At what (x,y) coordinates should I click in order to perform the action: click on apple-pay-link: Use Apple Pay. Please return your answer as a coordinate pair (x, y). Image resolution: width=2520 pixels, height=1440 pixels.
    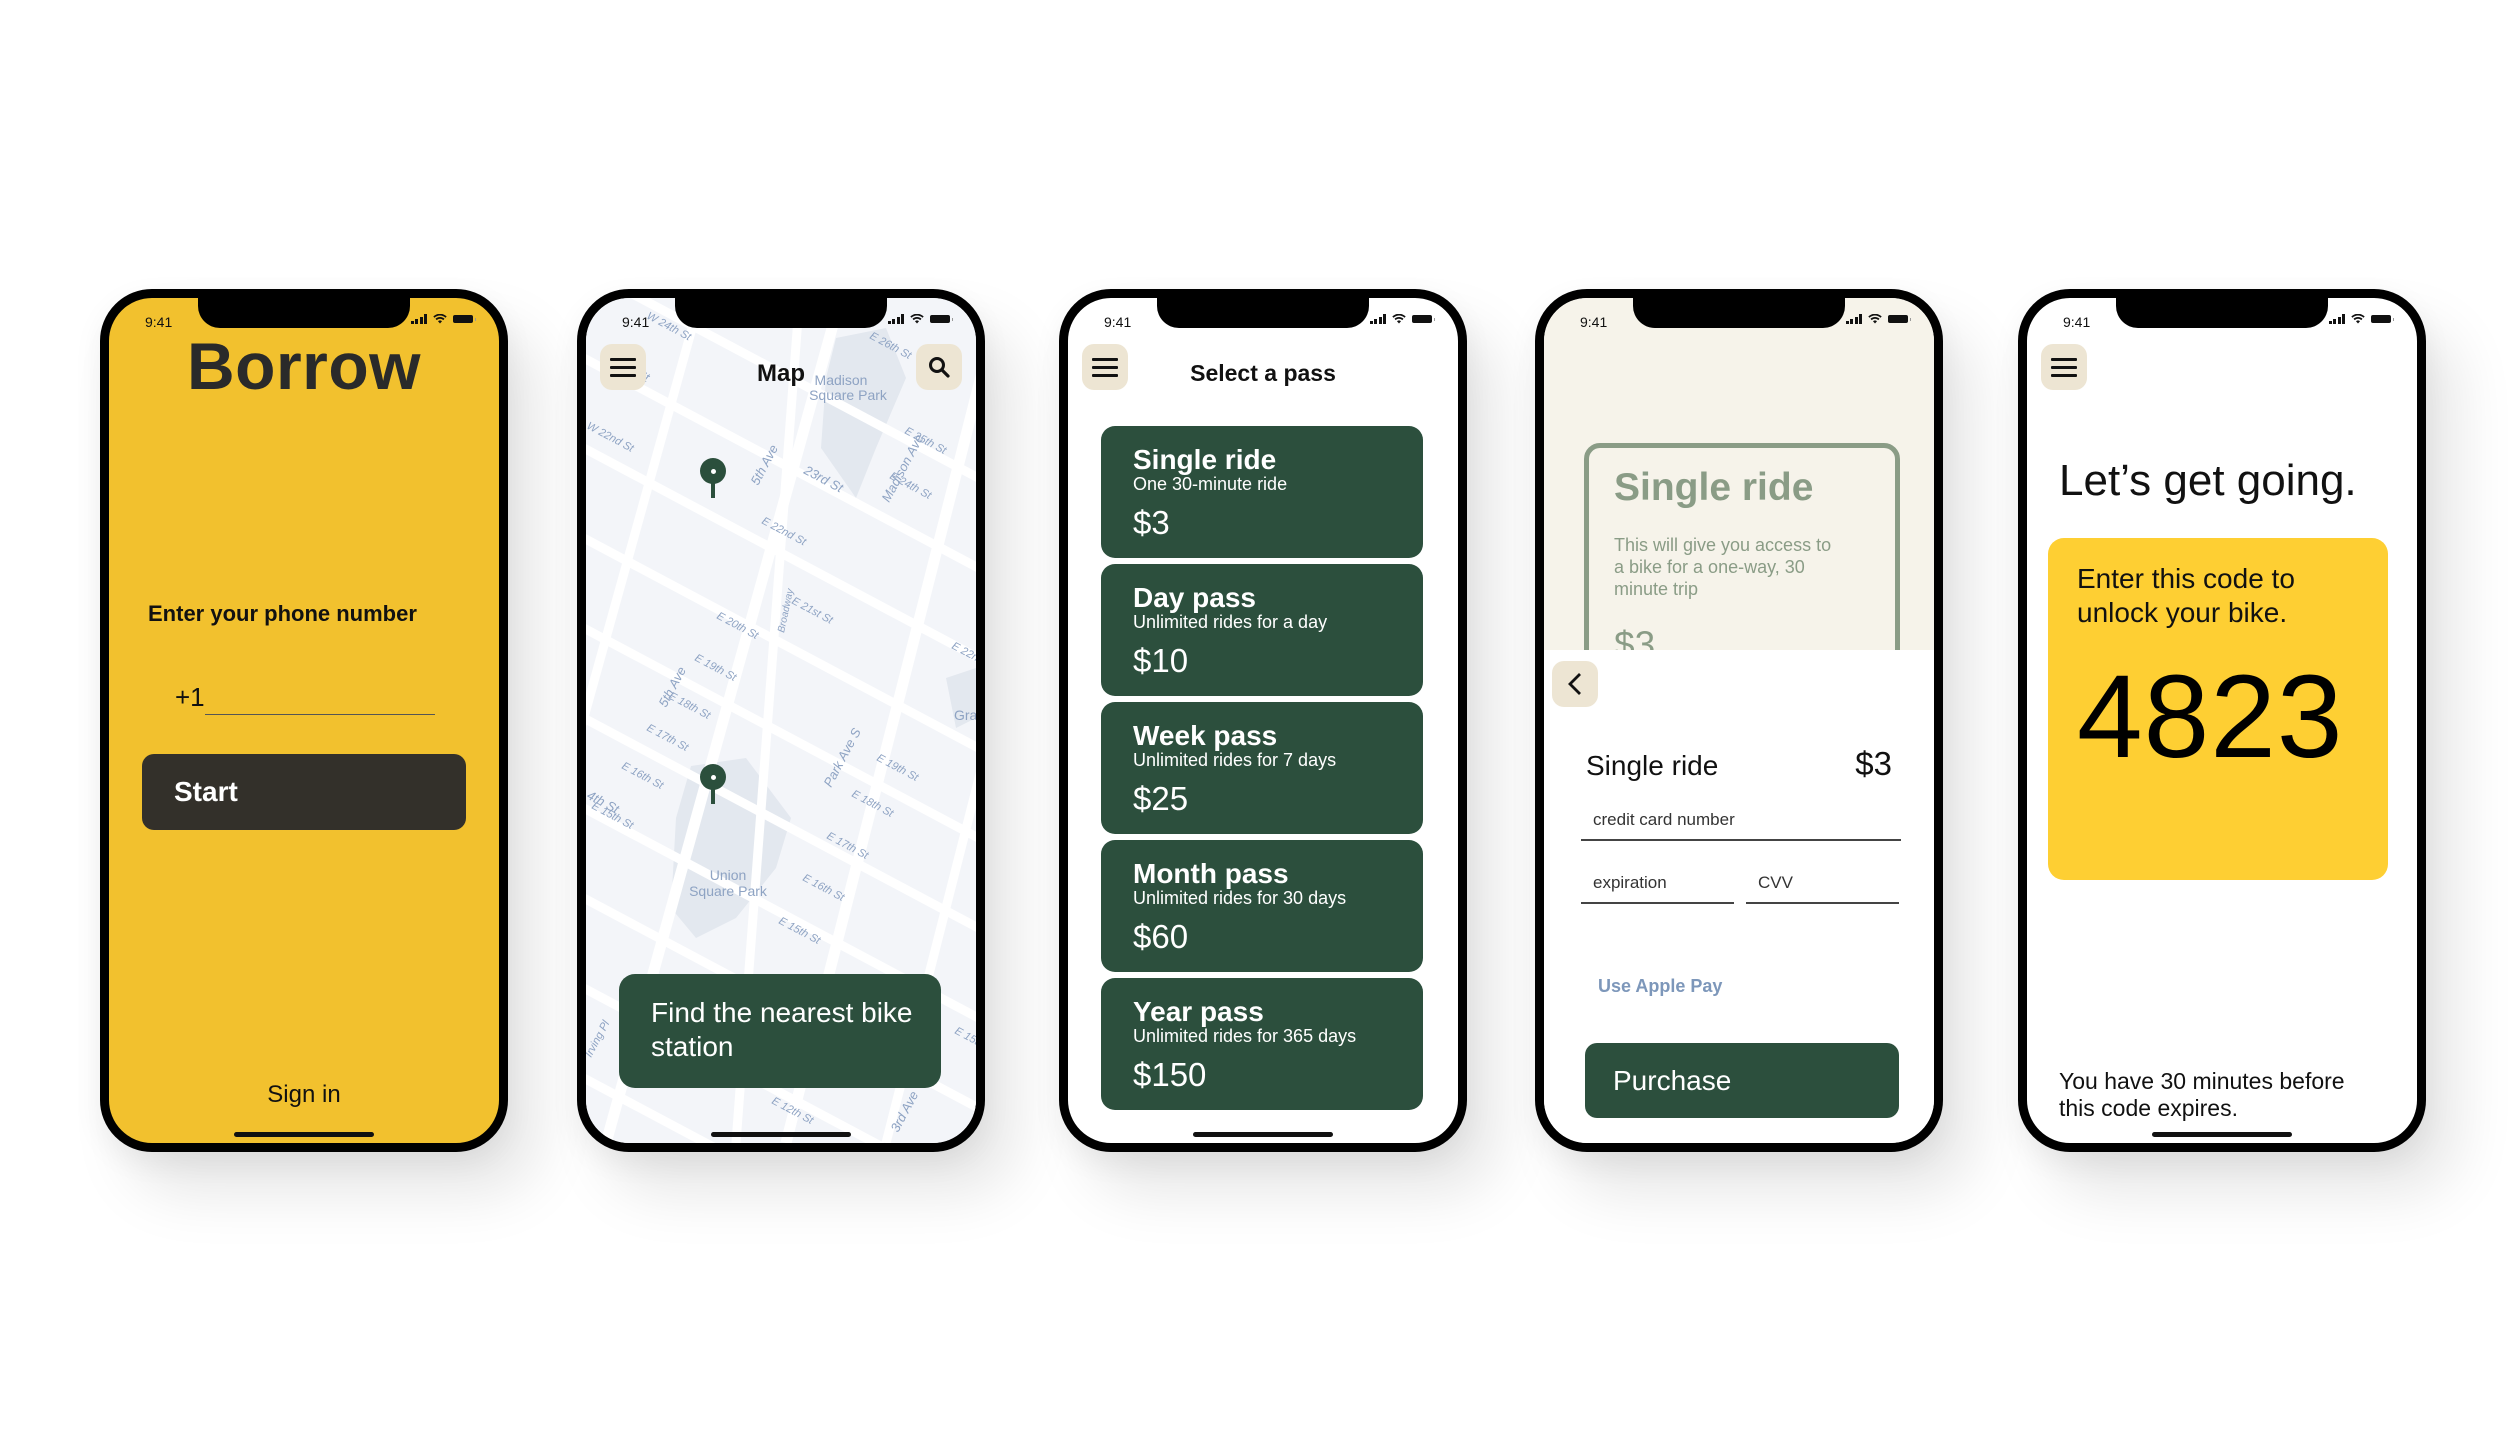
    Looking at the image, I should click on (1660, 986).